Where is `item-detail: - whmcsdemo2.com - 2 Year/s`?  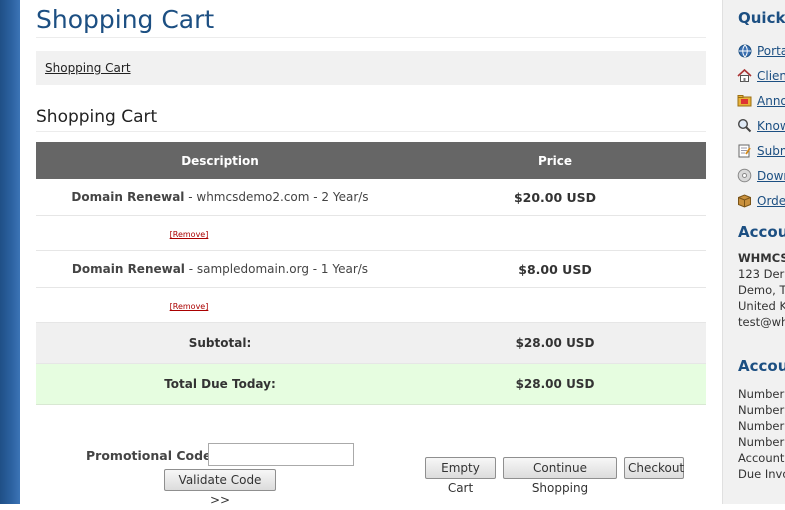
item-detail: - whmcsdemo2.com - 2 Year/s is located at coordinates (276, 197).